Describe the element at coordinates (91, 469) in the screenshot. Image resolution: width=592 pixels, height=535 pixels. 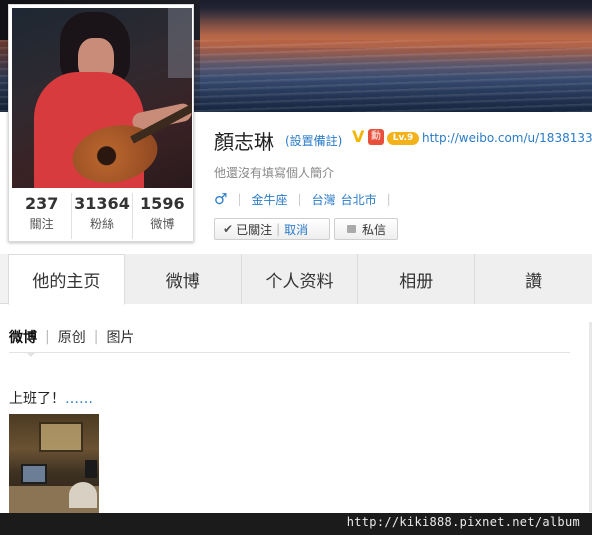
I see `photo-speaker` at that location.